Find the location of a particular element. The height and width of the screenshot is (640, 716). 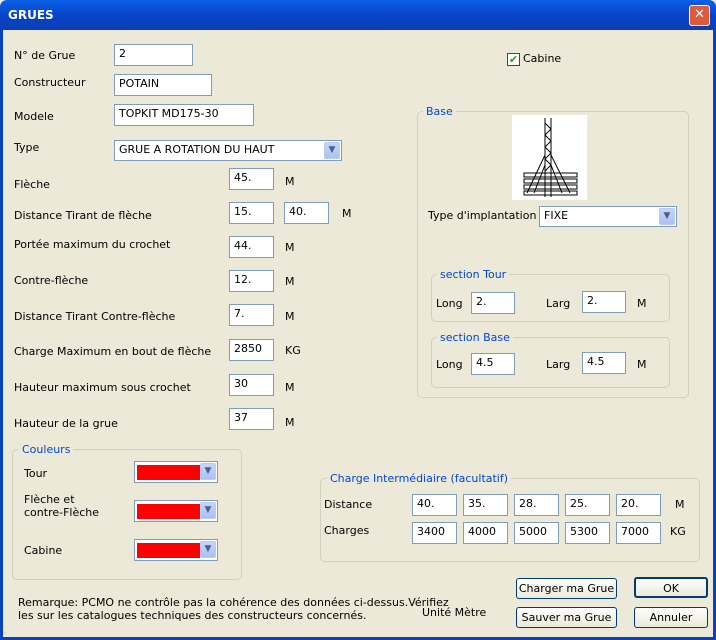

jib-color-label-2: contre-Flèche is located at coordinates (62, 512).